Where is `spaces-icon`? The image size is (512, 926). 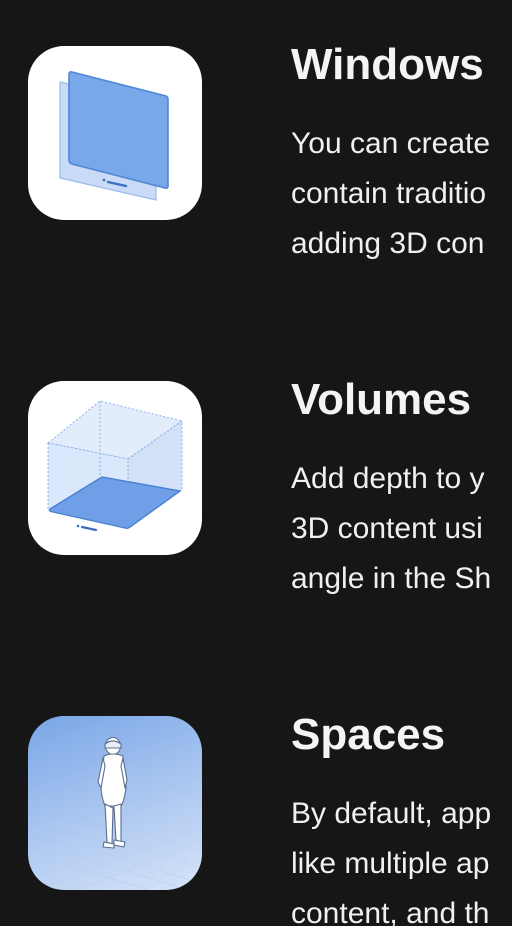 spaces-icon is located at coordinates (115, 803).